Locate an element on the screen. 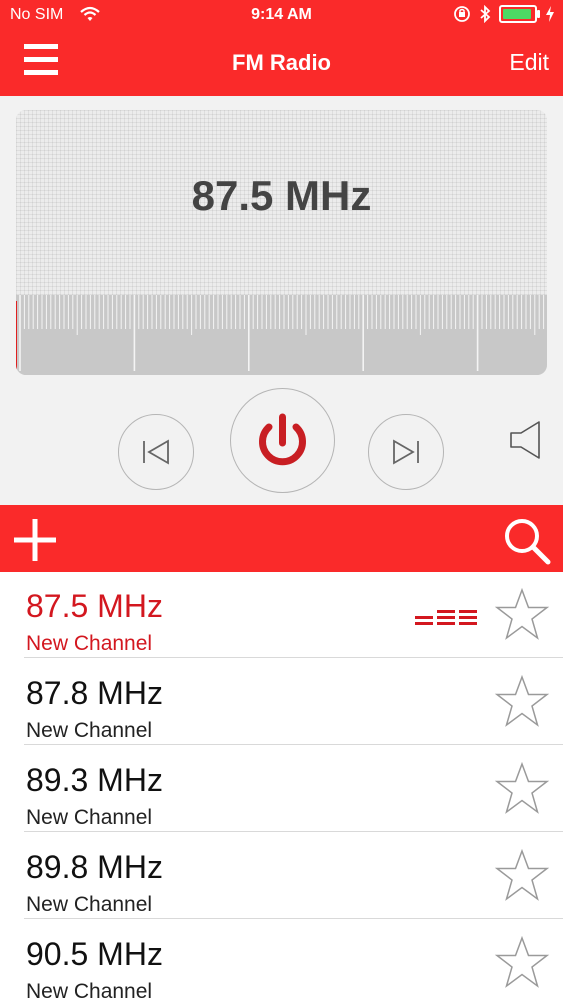  channel-frequency: 89.3 MHz is located at coordinates (94, 780).